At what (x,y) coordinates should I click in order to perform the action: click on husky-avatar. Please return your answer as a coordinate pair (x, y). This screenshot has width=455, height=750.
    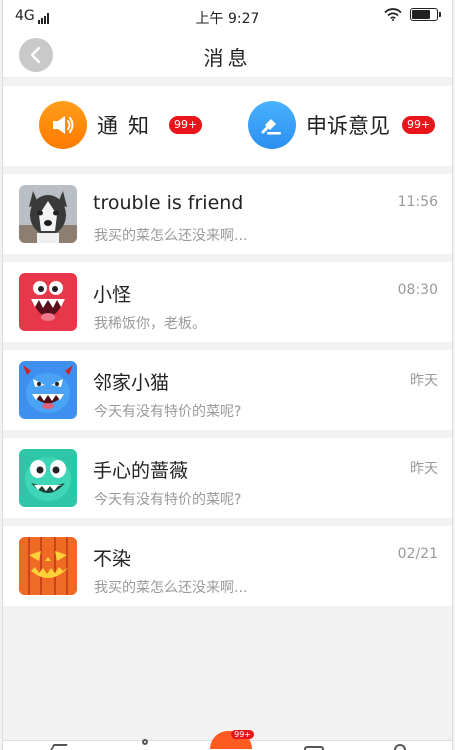
    Looking at the image, I should click on (48, 214).